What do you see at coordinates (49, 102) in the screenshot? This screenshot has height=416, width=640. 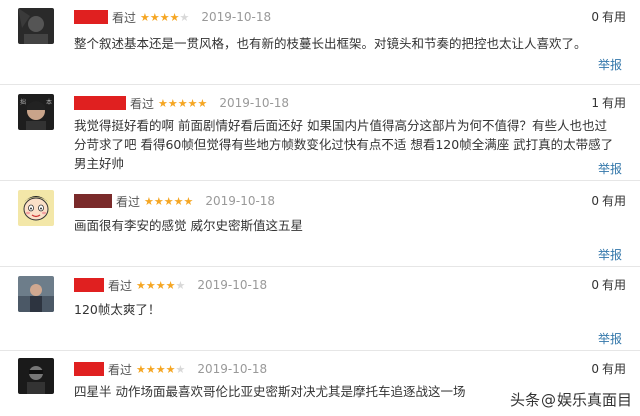 I see `svg-text: 本` at bounding box center [49, 102].